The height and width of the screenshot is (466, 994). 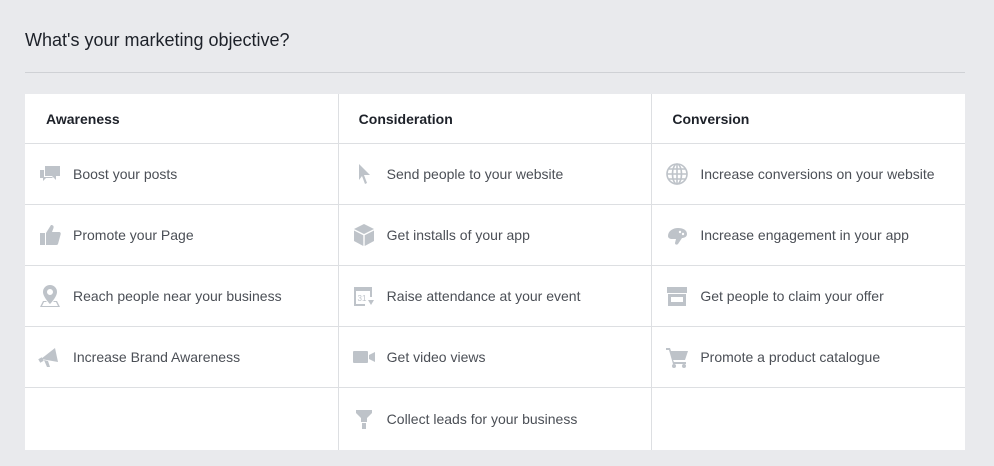 What do you see at coordinates (804, 235) in the screenshot?
I see `objective-label: Increase engagement in your app` at bounding box center [804, 235].